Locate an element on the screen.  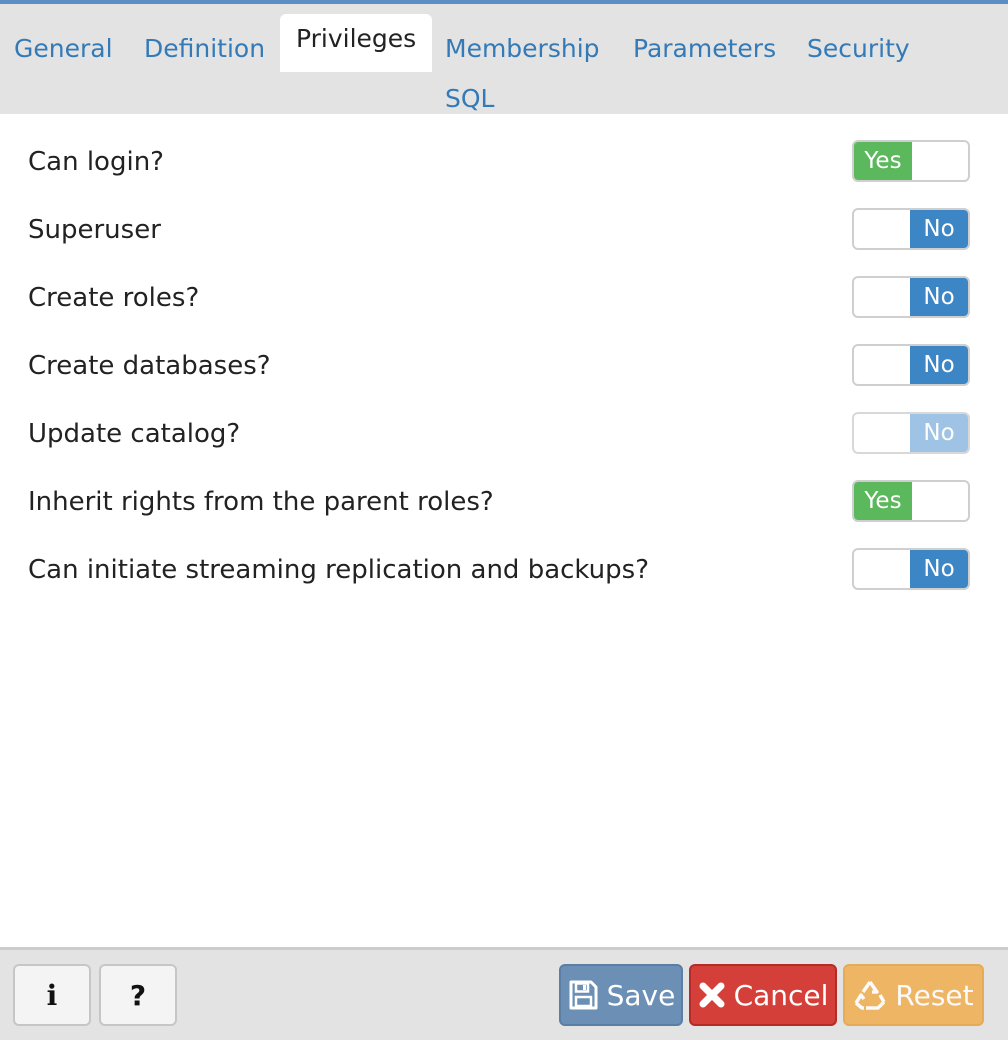
floppy-disk-icon is located at coordinates (583, 995).